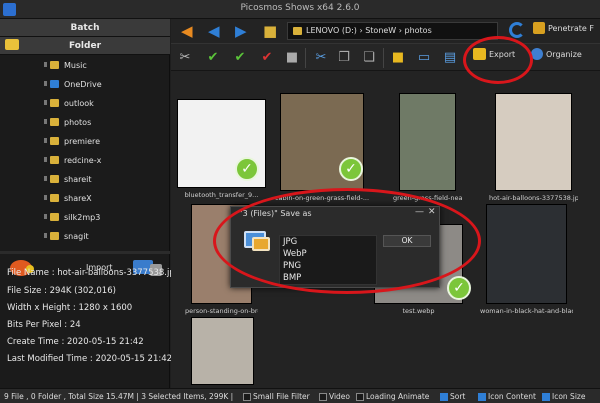 The image size is (600, 403). I want to click on export-button: Export, so click(494, 54).